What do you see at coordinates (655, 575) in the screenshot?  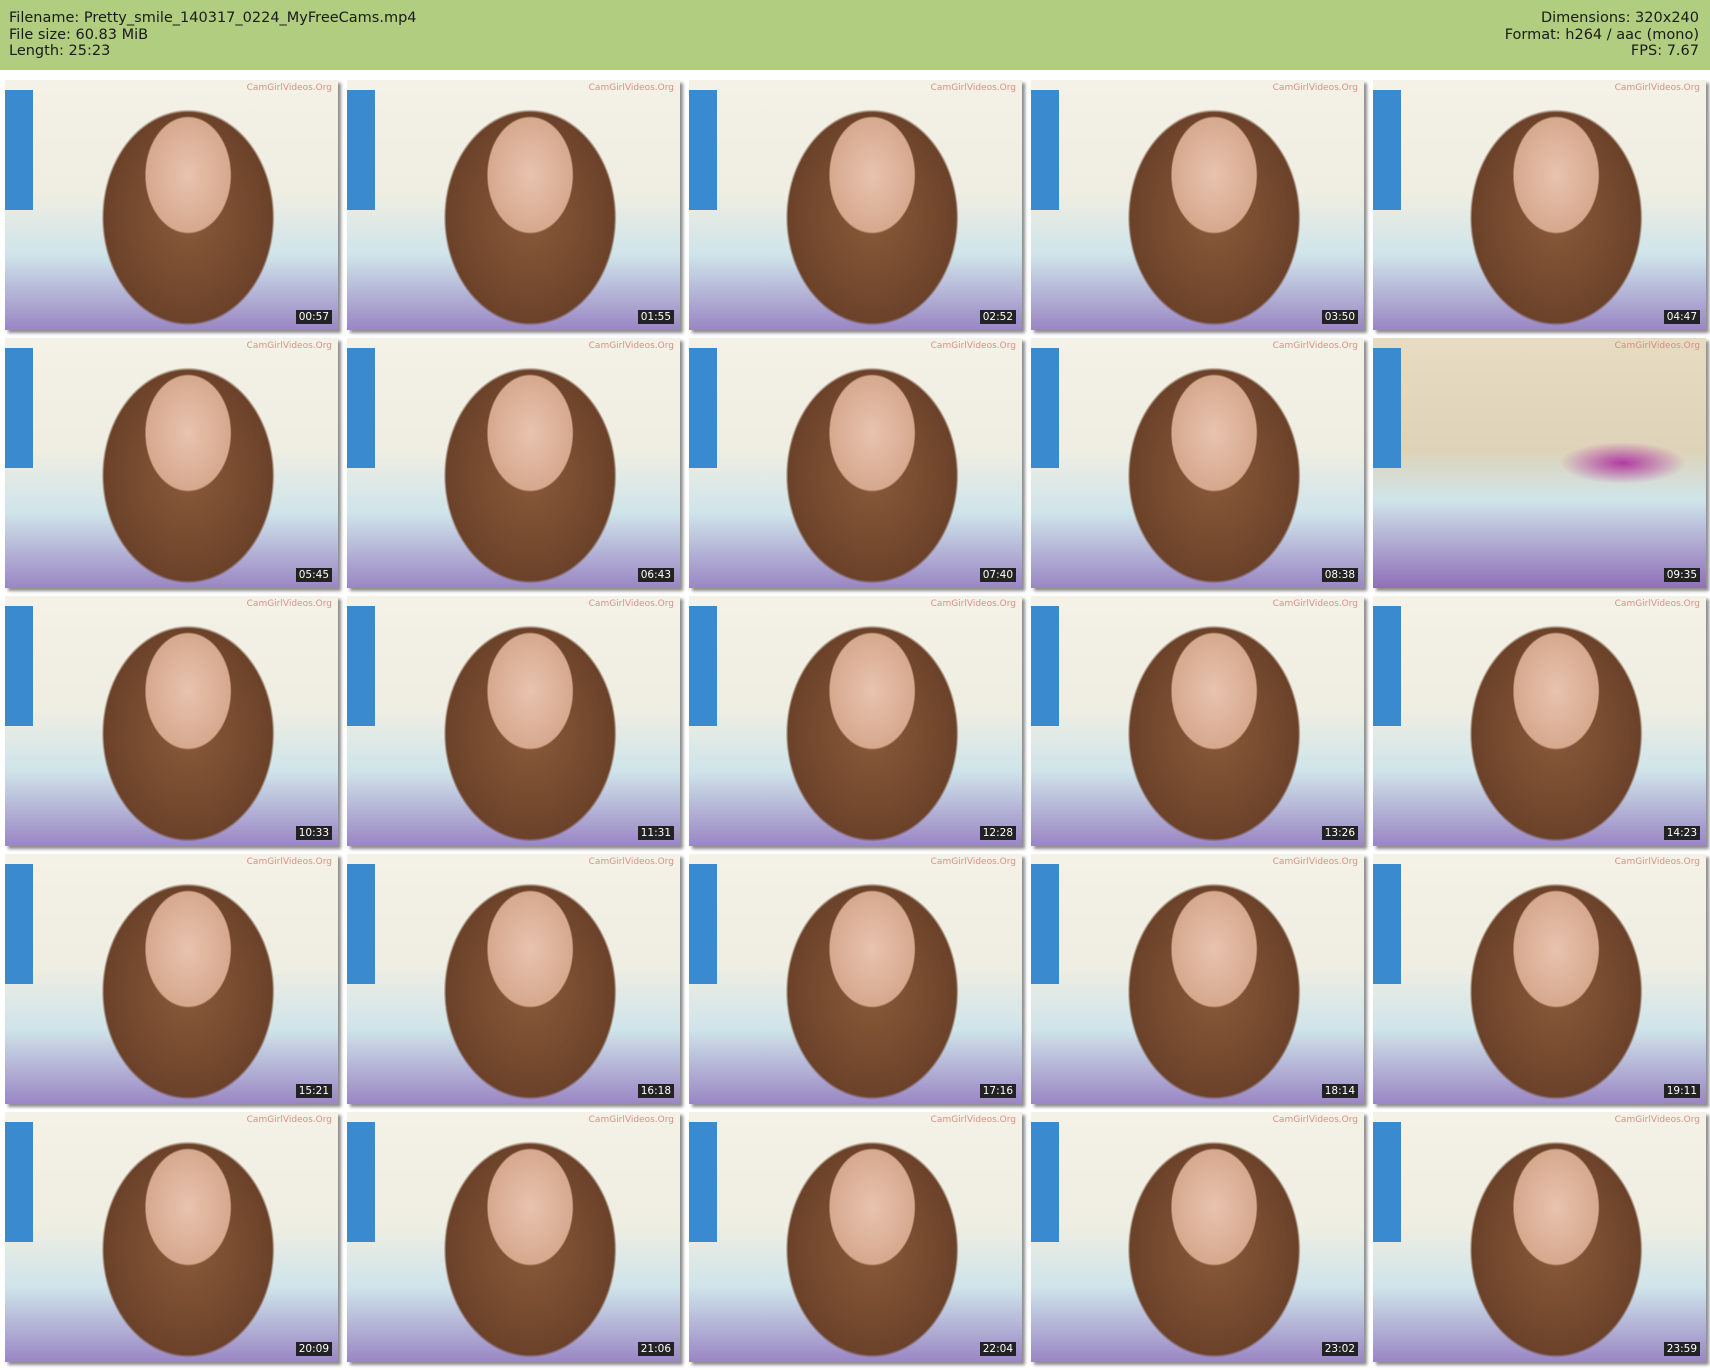 I see `timestamp: 06:43` at bounding box center [655, 575].